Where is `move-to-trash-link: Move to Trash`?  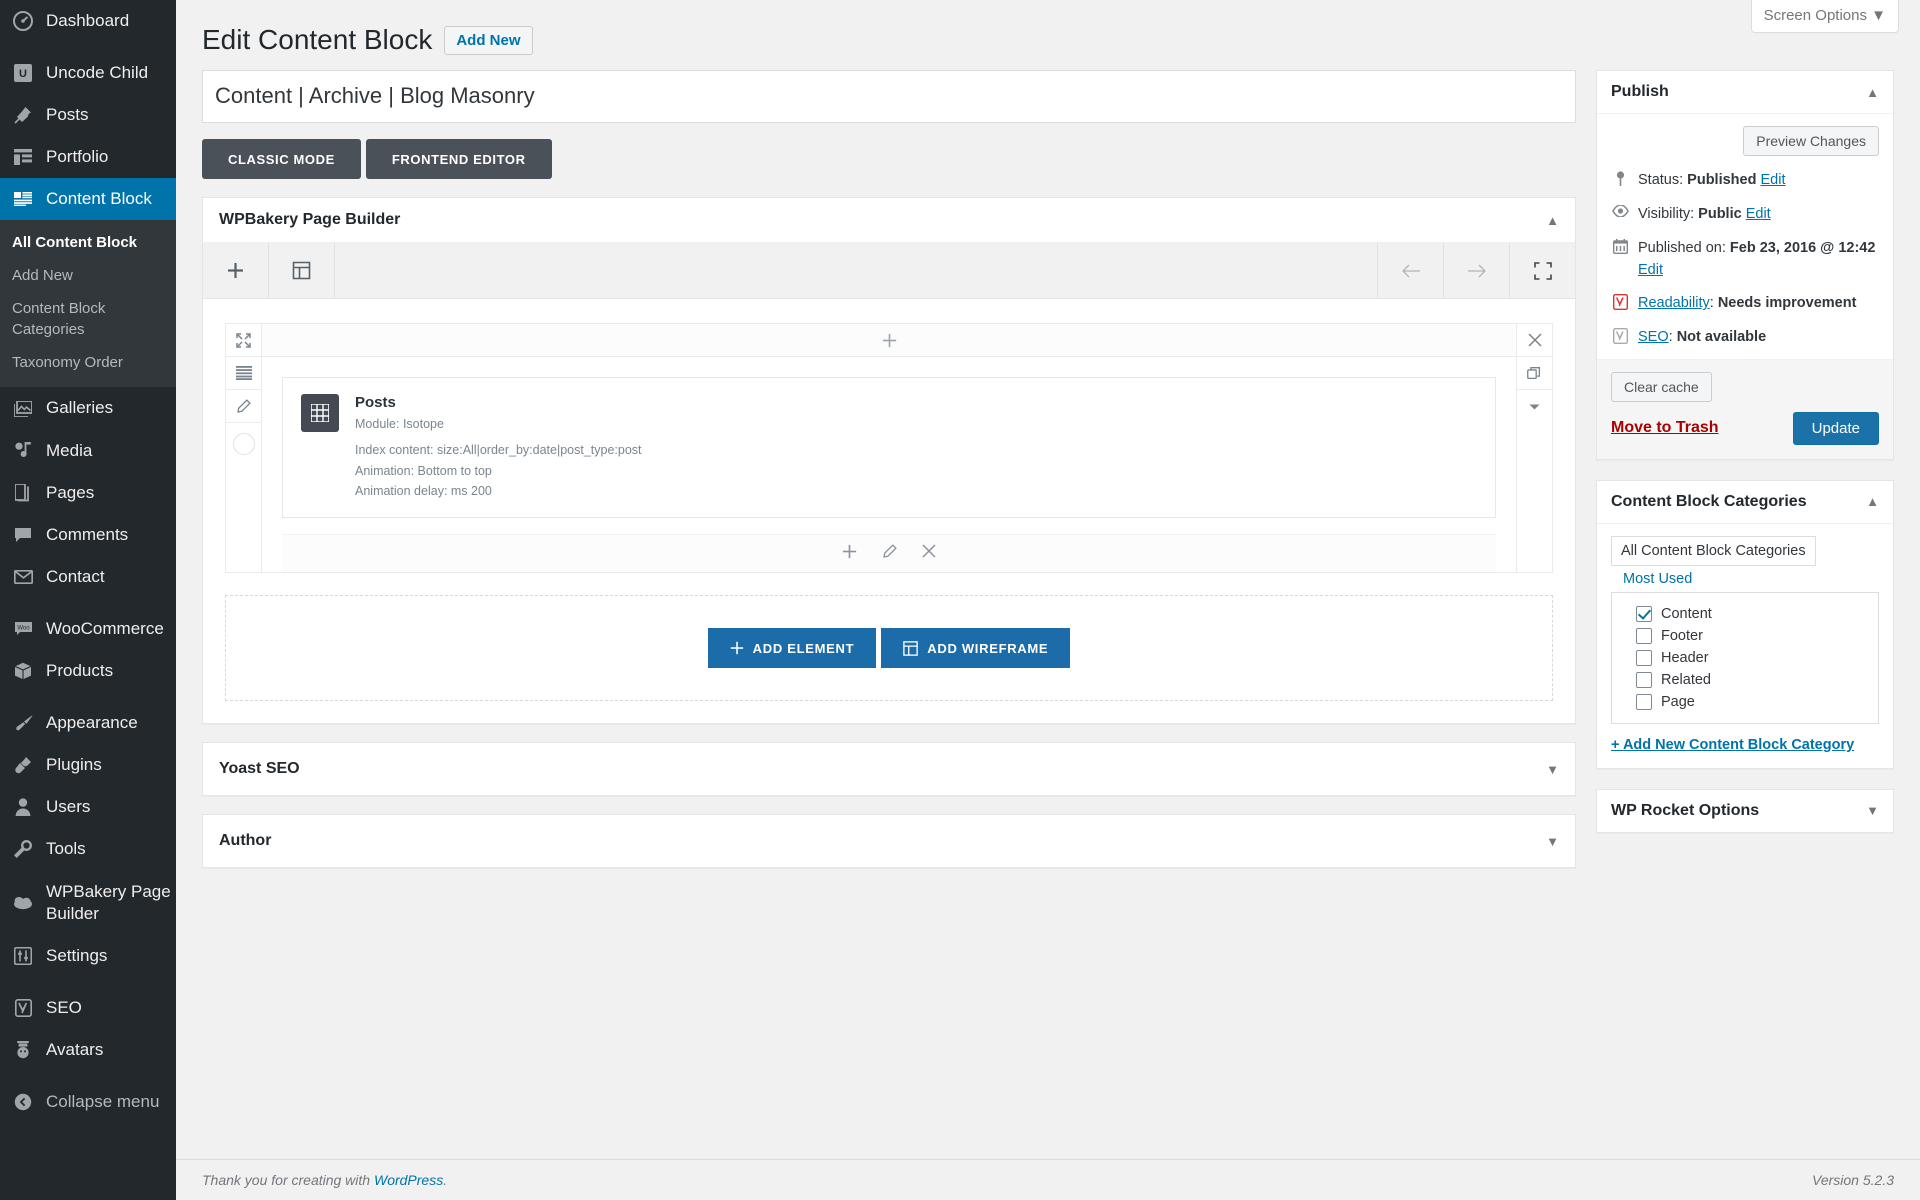 move-to-trash-link: Move to Trash is located at coordinates (1665, 428).